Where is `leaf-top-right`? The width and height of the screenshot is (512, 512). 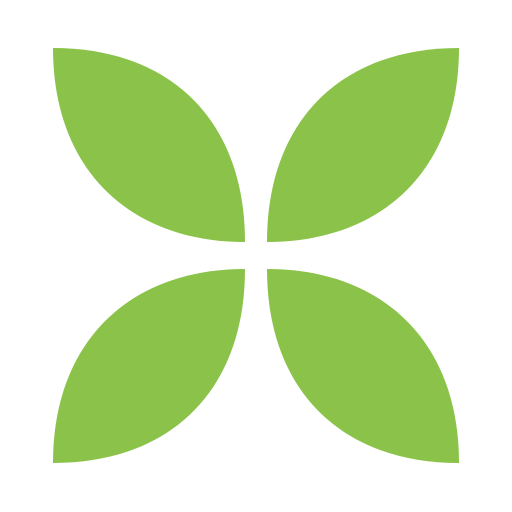
leaf-top-right is located at coordinates (363, 145).